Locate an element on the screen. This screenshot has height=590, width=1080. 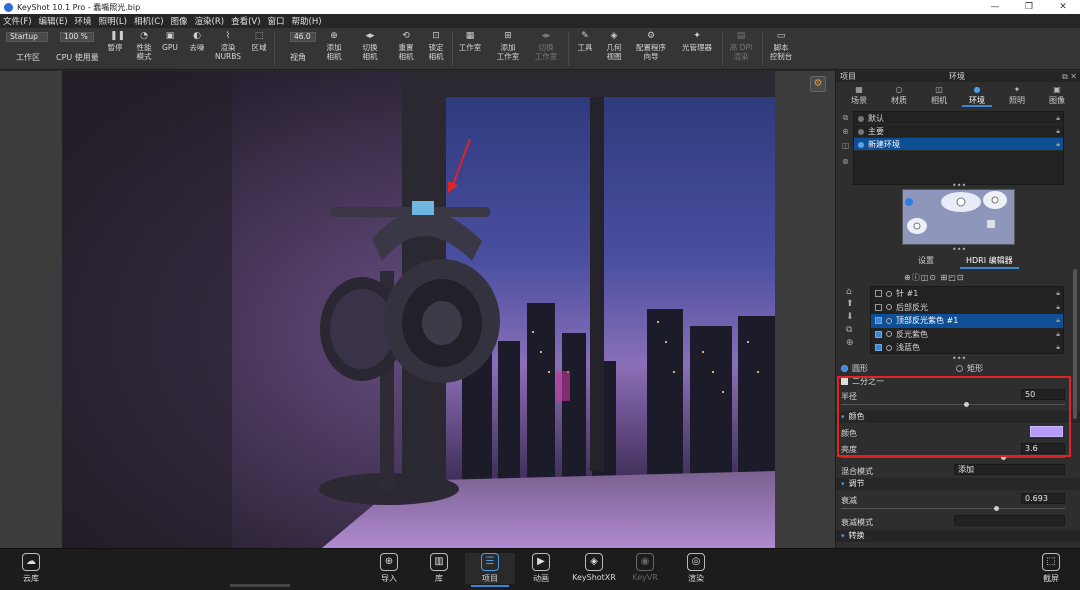
bottom-scrollbar is located at coordinates (260, 585).